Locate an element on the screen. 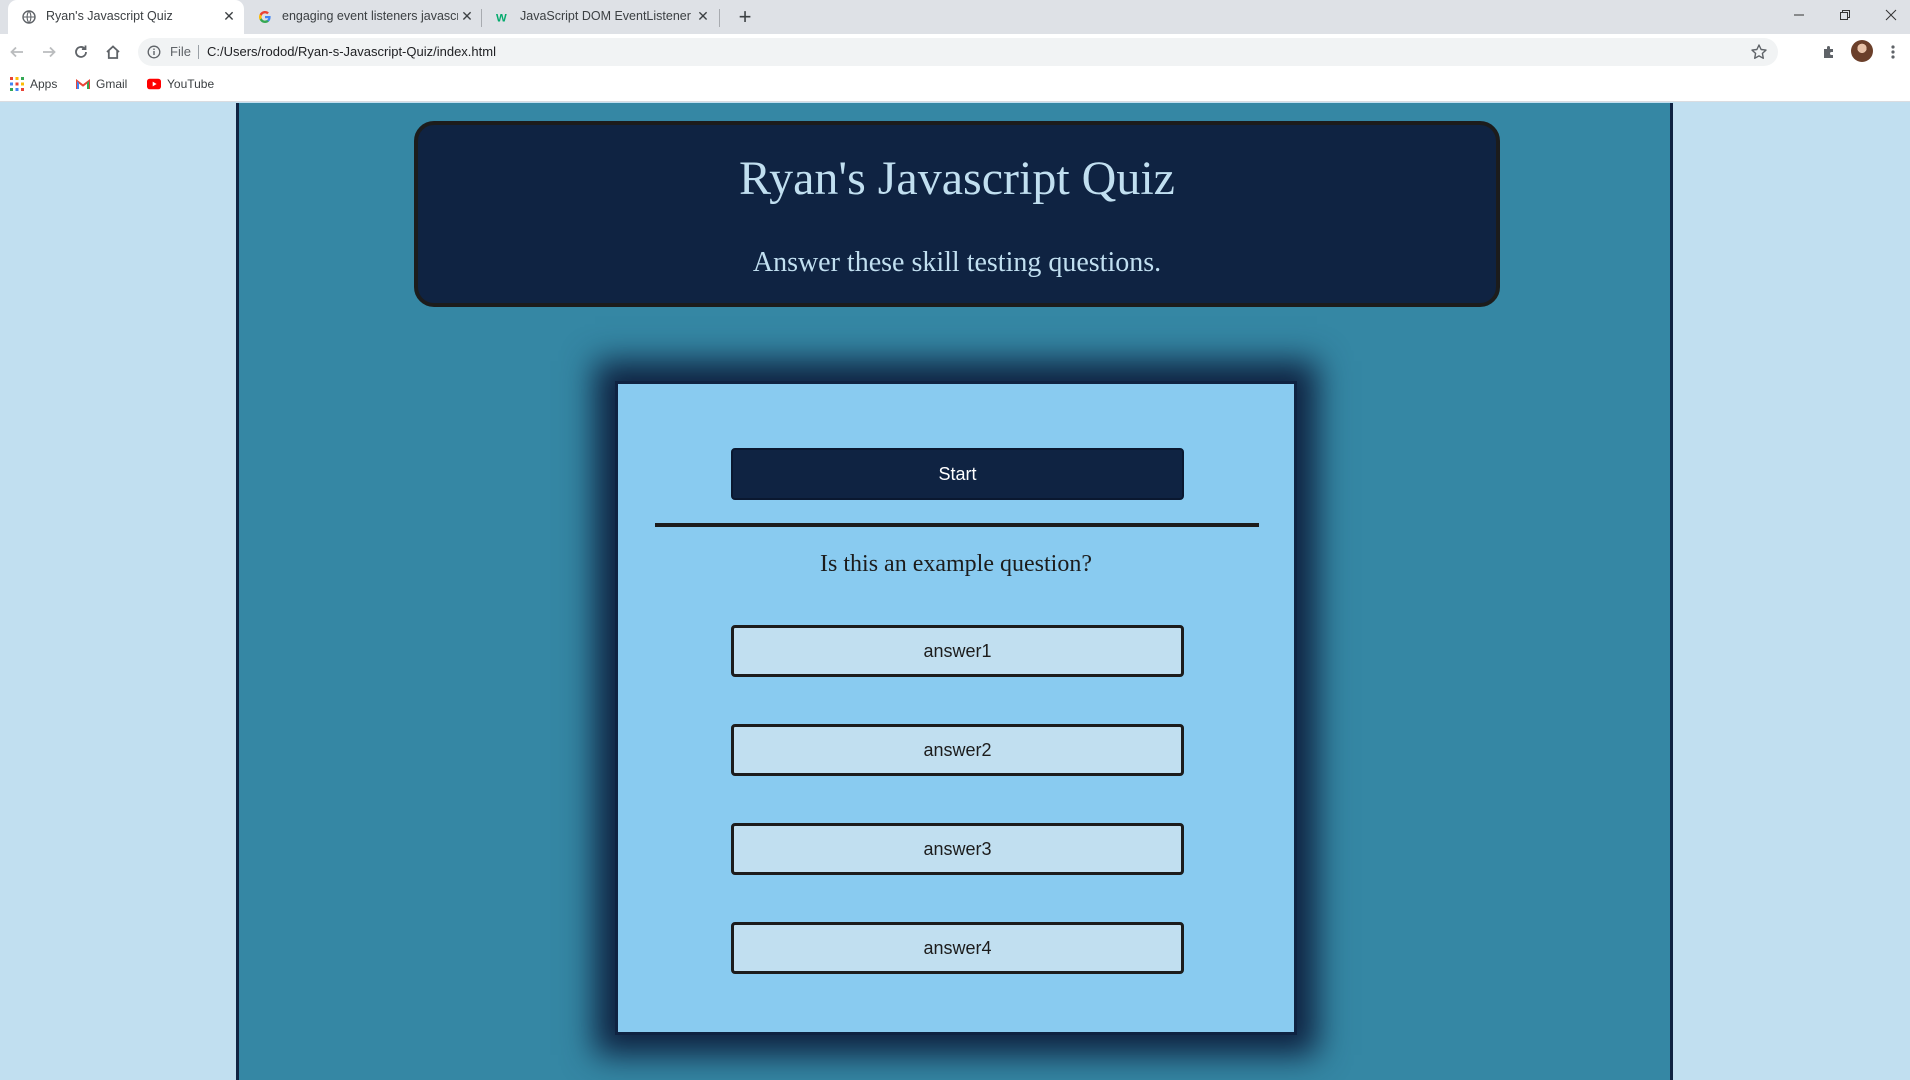  bookmark-label: Apps is located at coordinates (44, 84).